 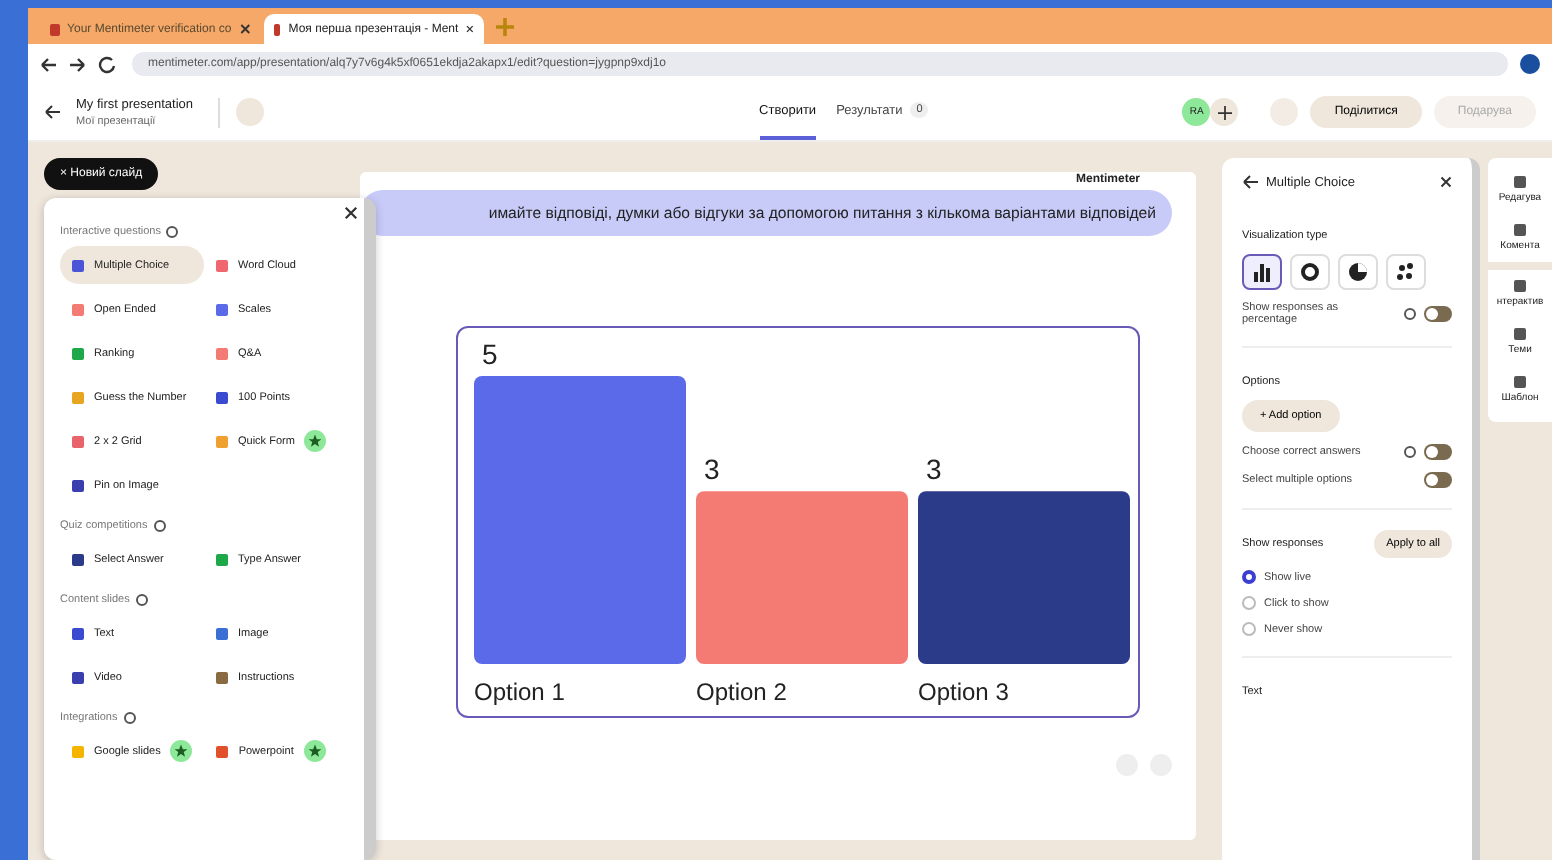 I want to click on dot-chart-icon, so click(x=1406, y=272).